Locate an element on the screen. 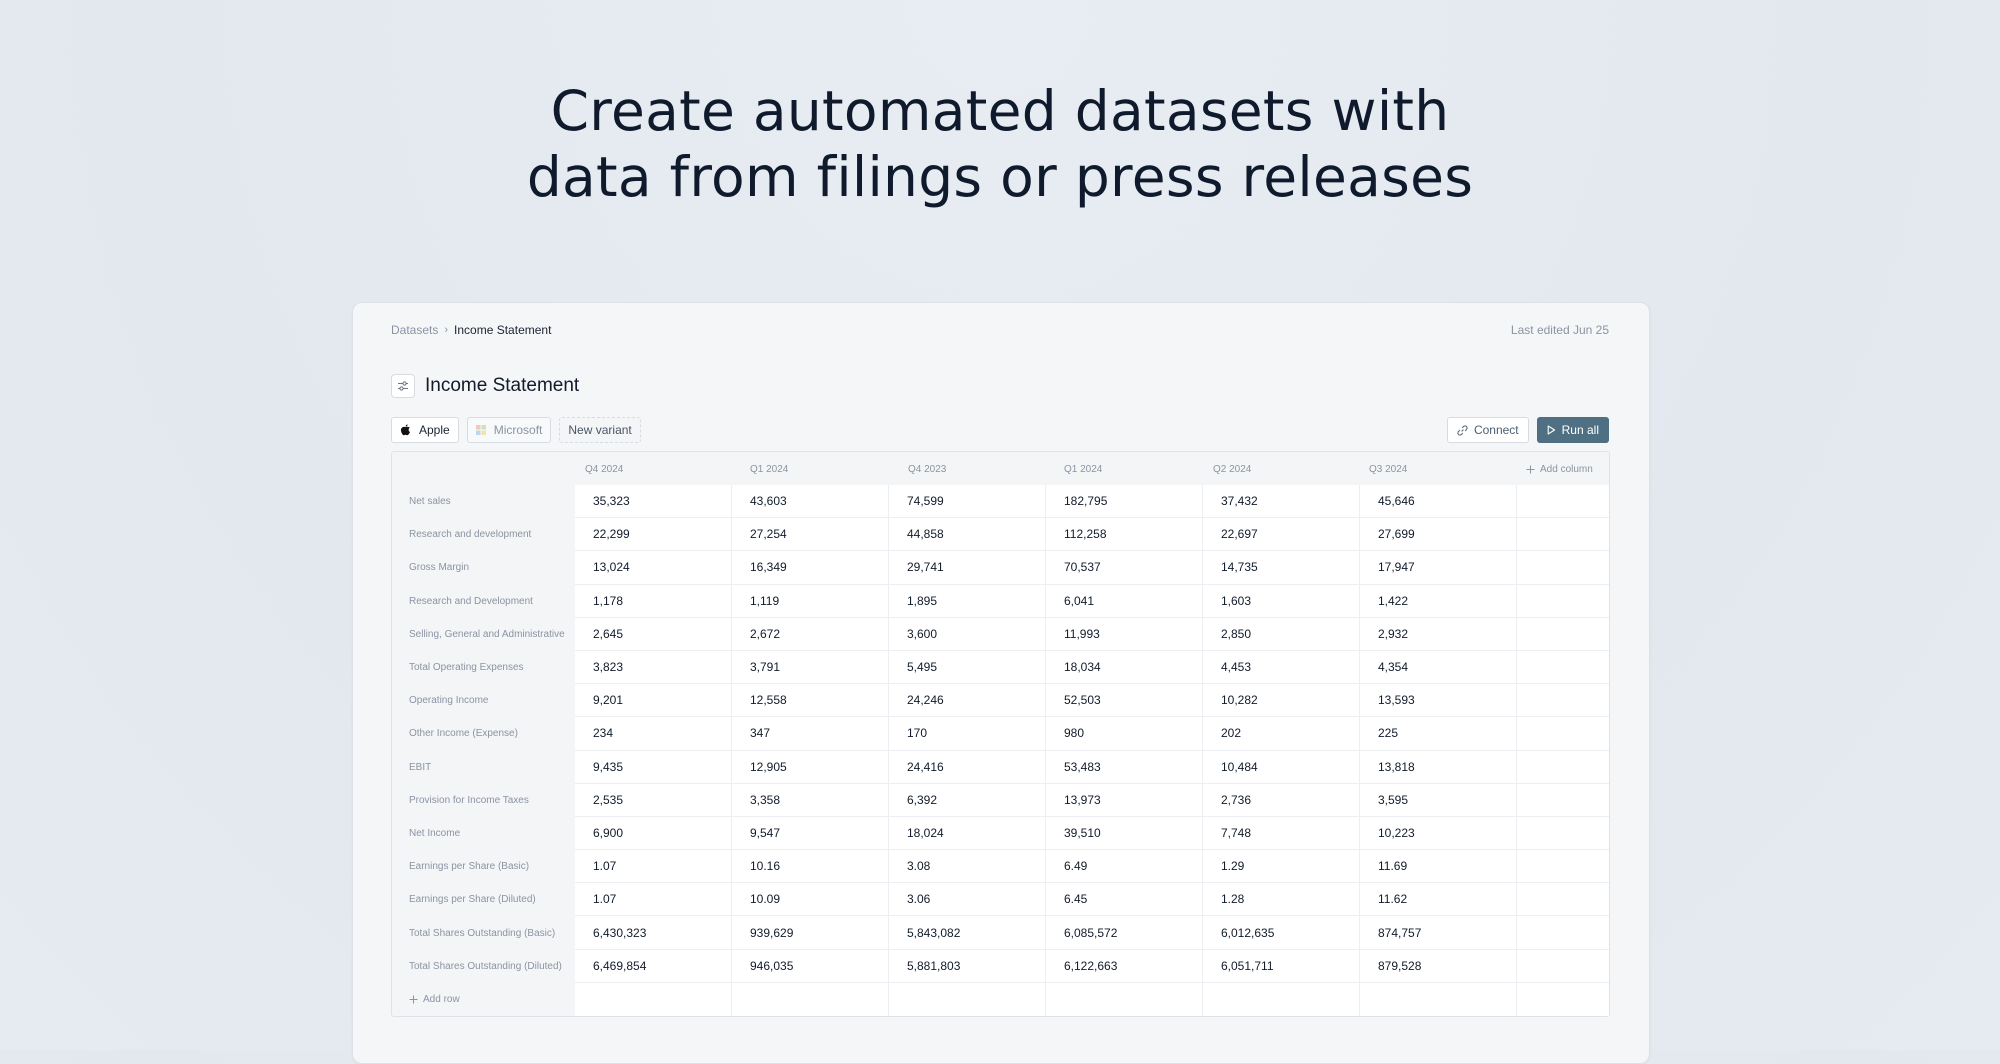 The height and width of the screenshot is (1064, 2000). table-cell: 2,645 is located at coordinates (653, 633).